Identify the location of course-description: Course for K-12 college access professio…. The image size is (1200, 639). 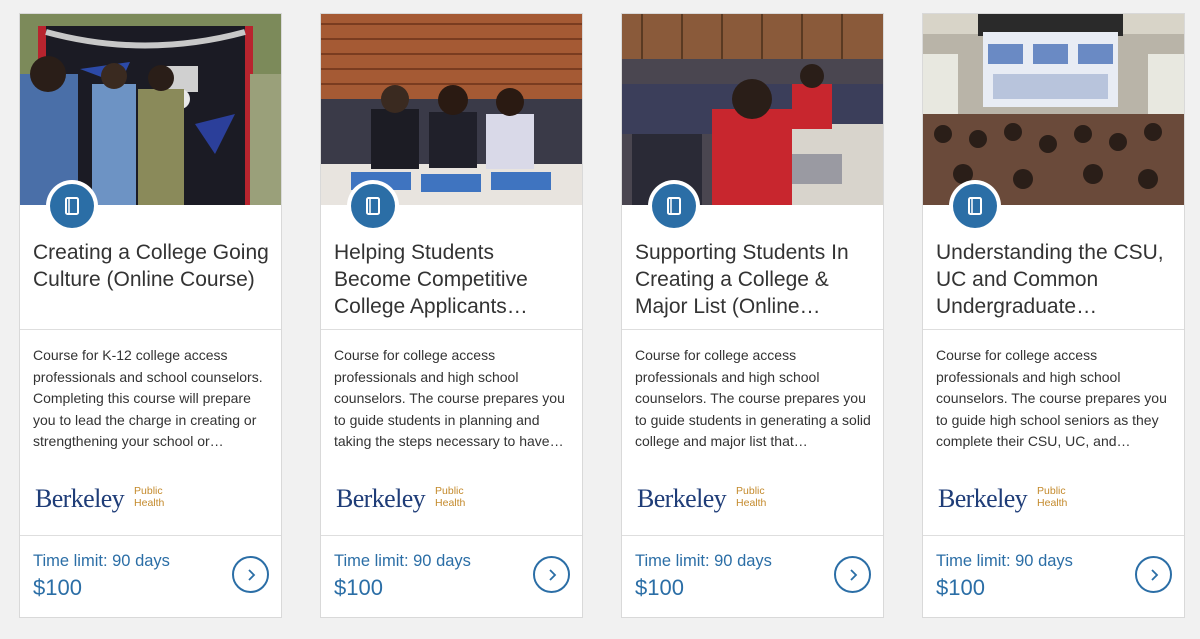
(148, 398).